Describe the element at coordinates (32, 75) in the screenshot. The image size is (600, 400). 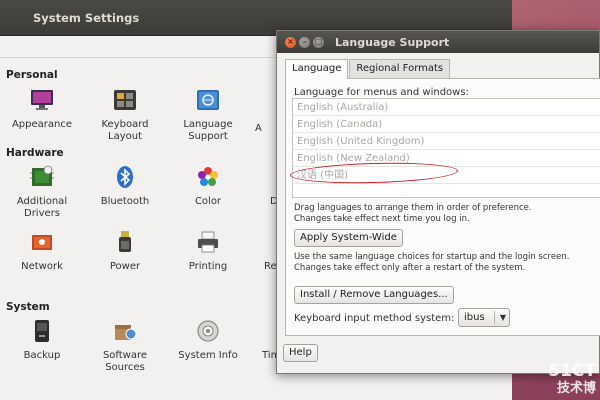
I see `section-title-personal: Personal` at that location.